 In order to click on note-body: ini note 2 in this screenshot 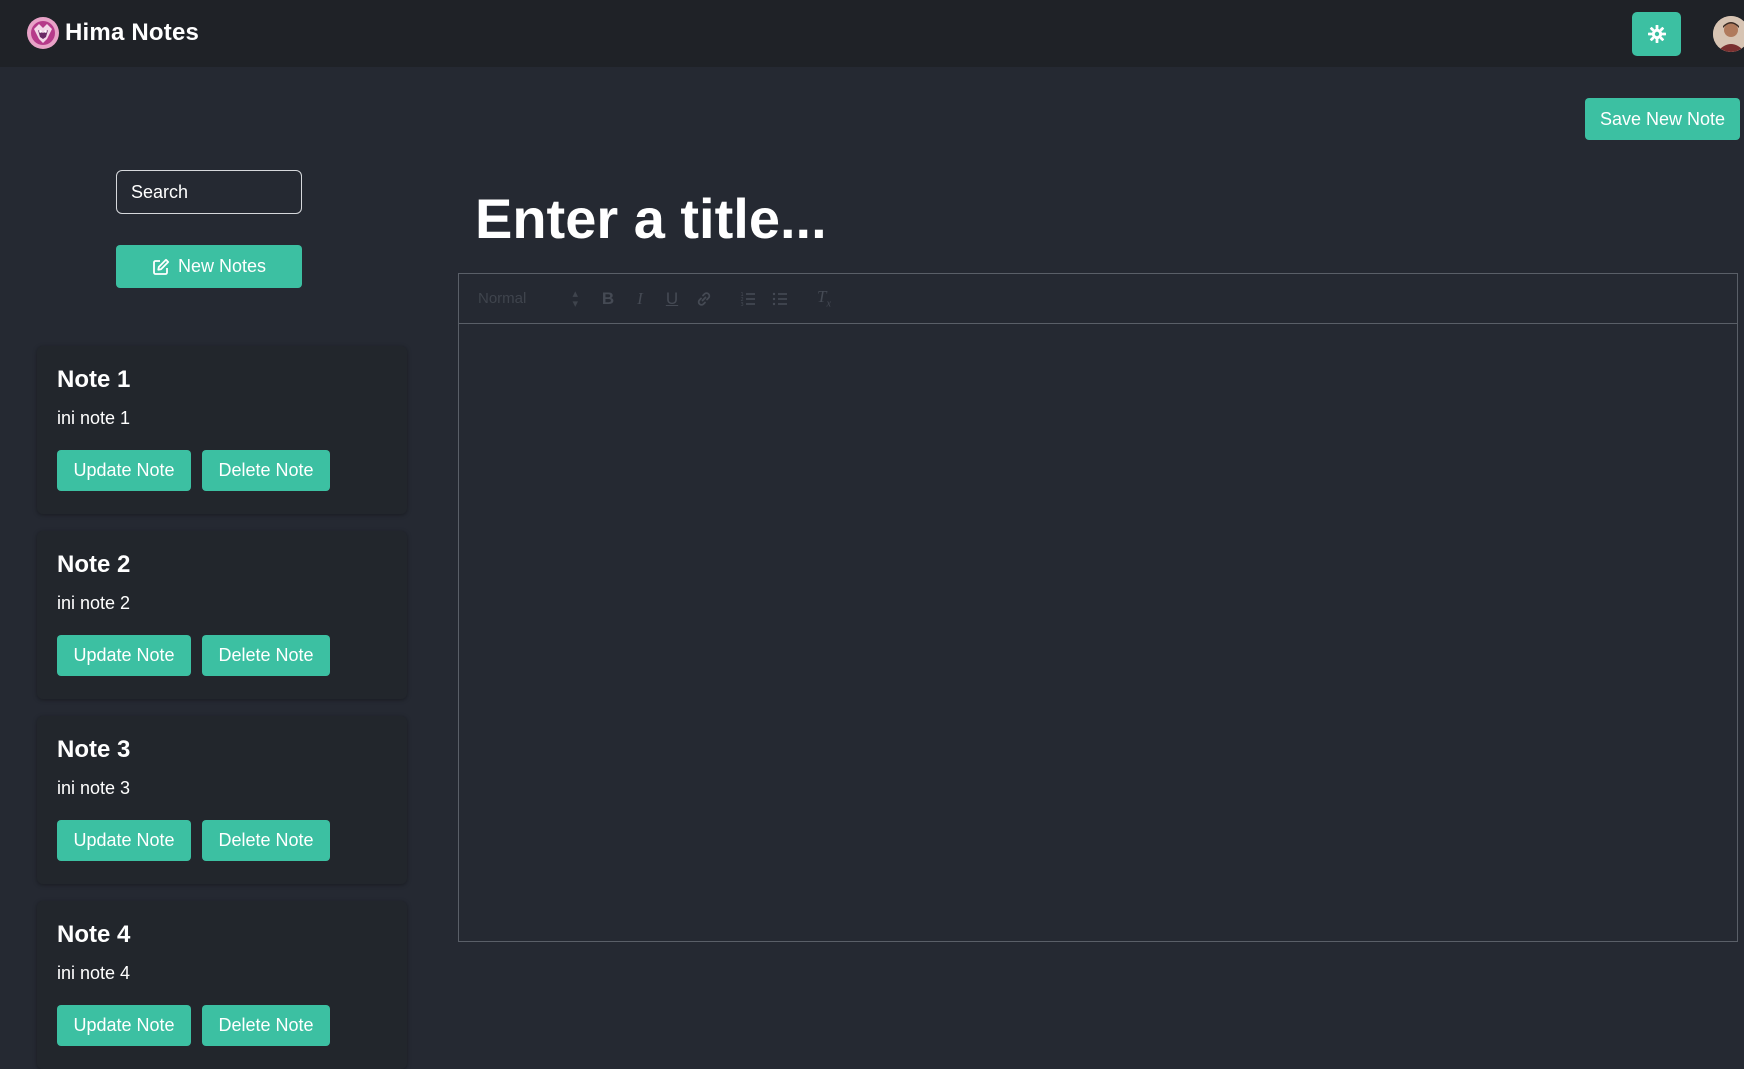, I will do `click(94, 603)`.